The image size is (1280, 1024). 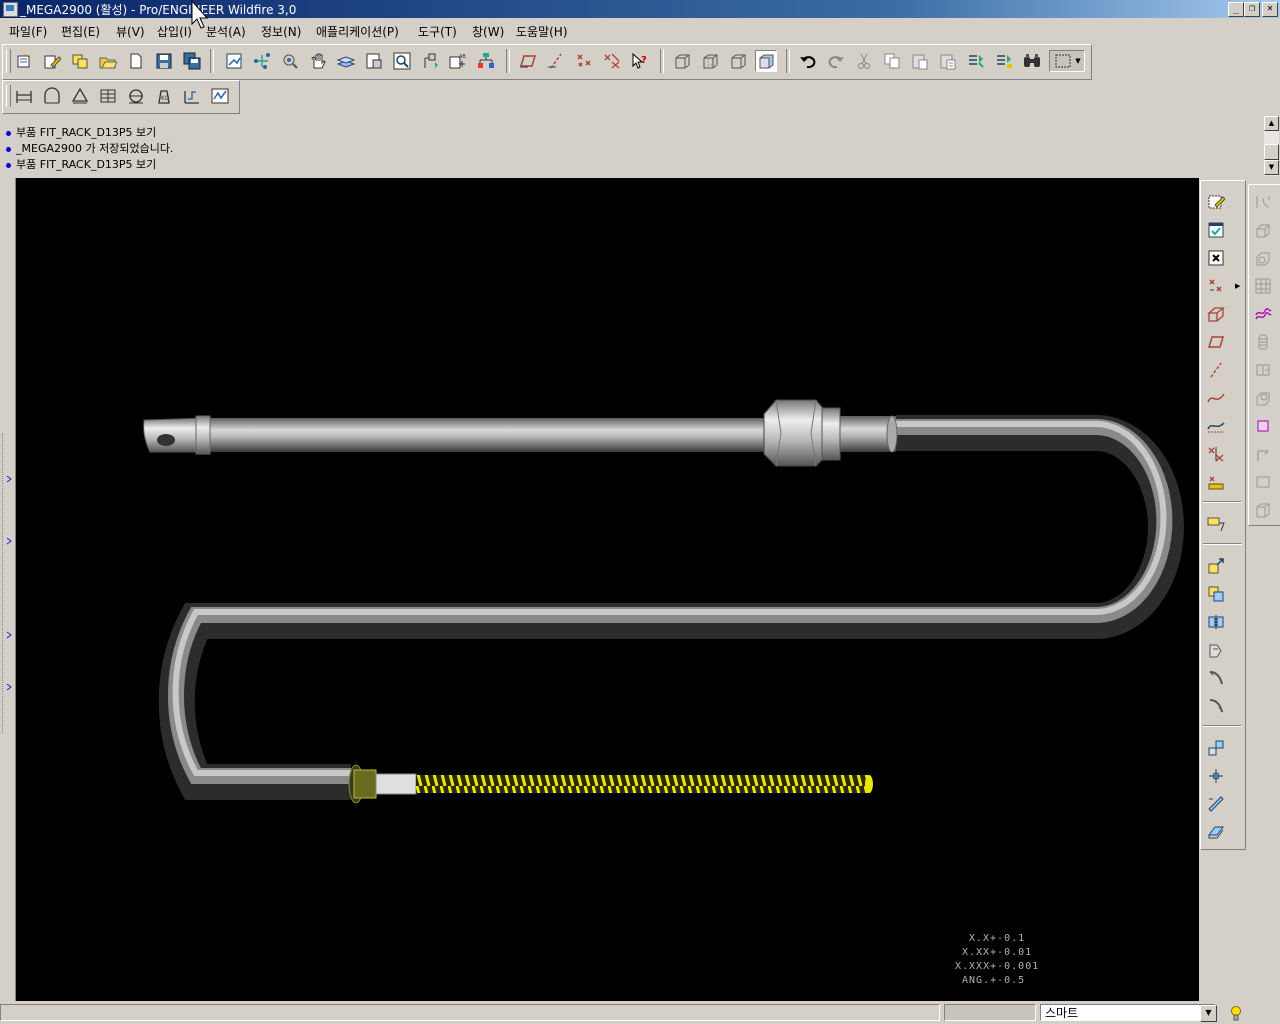 What do you see at coordinates (1263, 510) in the screenshot?
I see `boundary-icon` at bounding box center [1263, 510].